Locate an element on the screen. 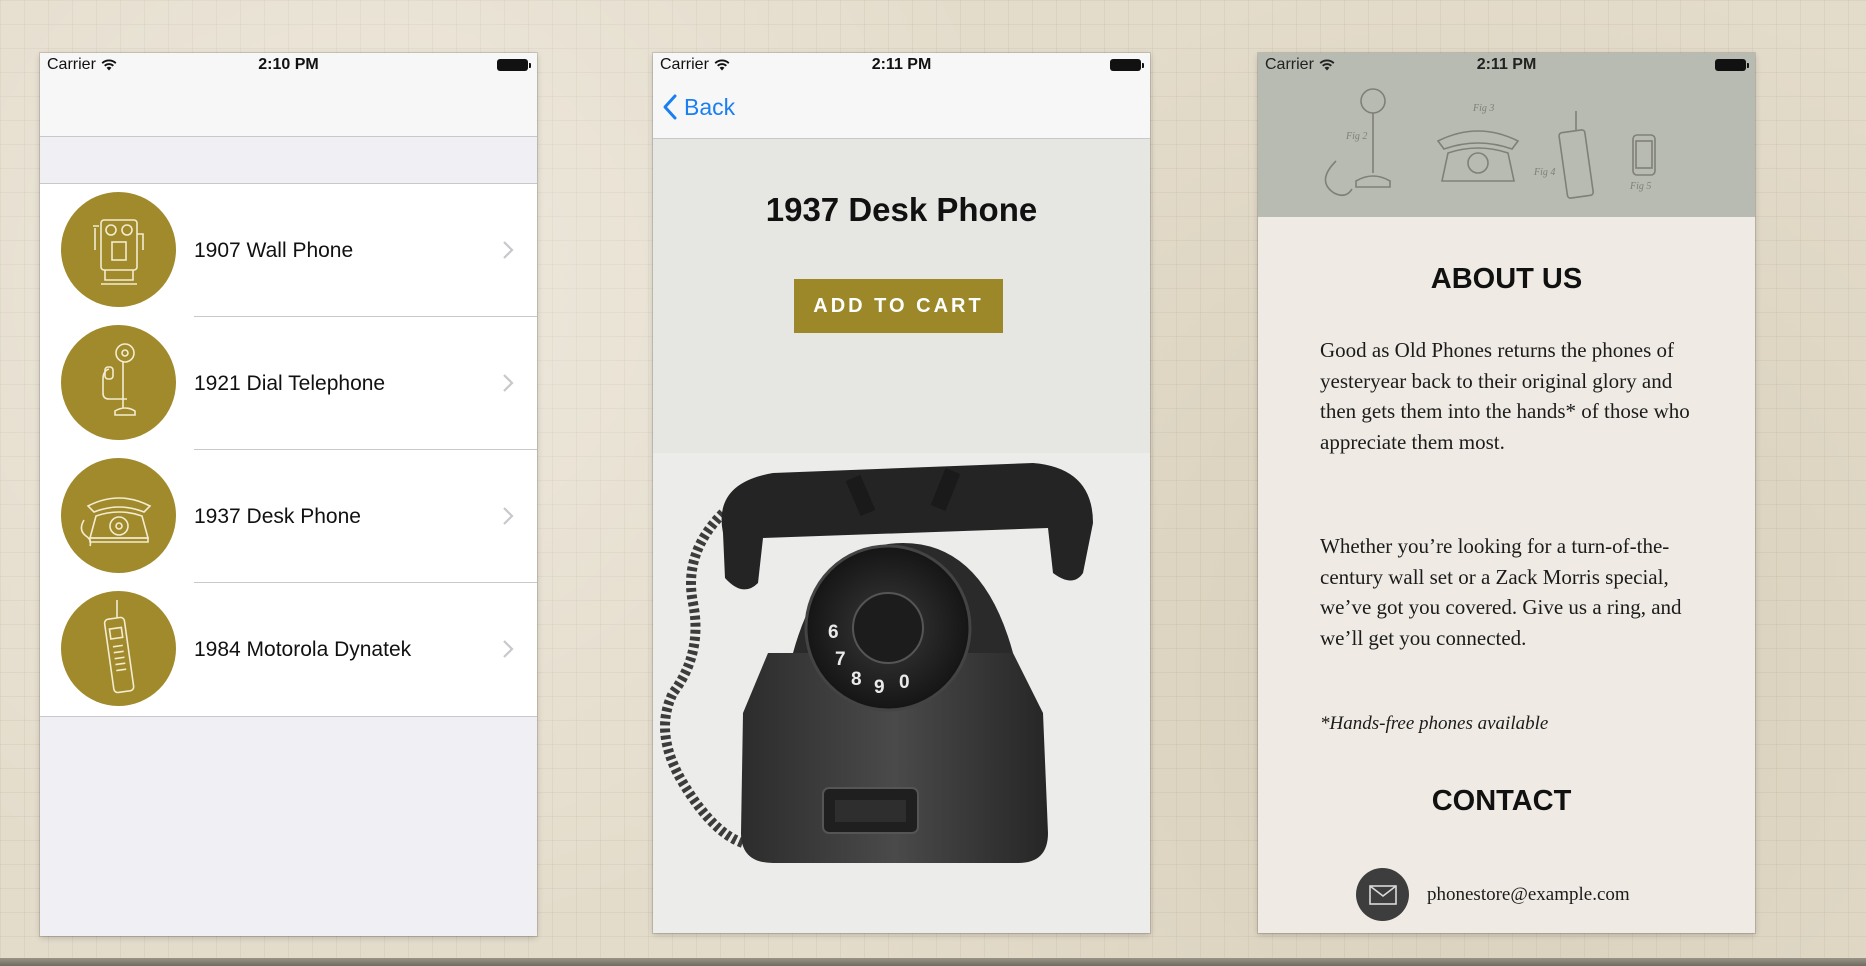 The height and width of the screenshot is (966, 1866). svg-text: 9 is located at coordinates (879, 687).